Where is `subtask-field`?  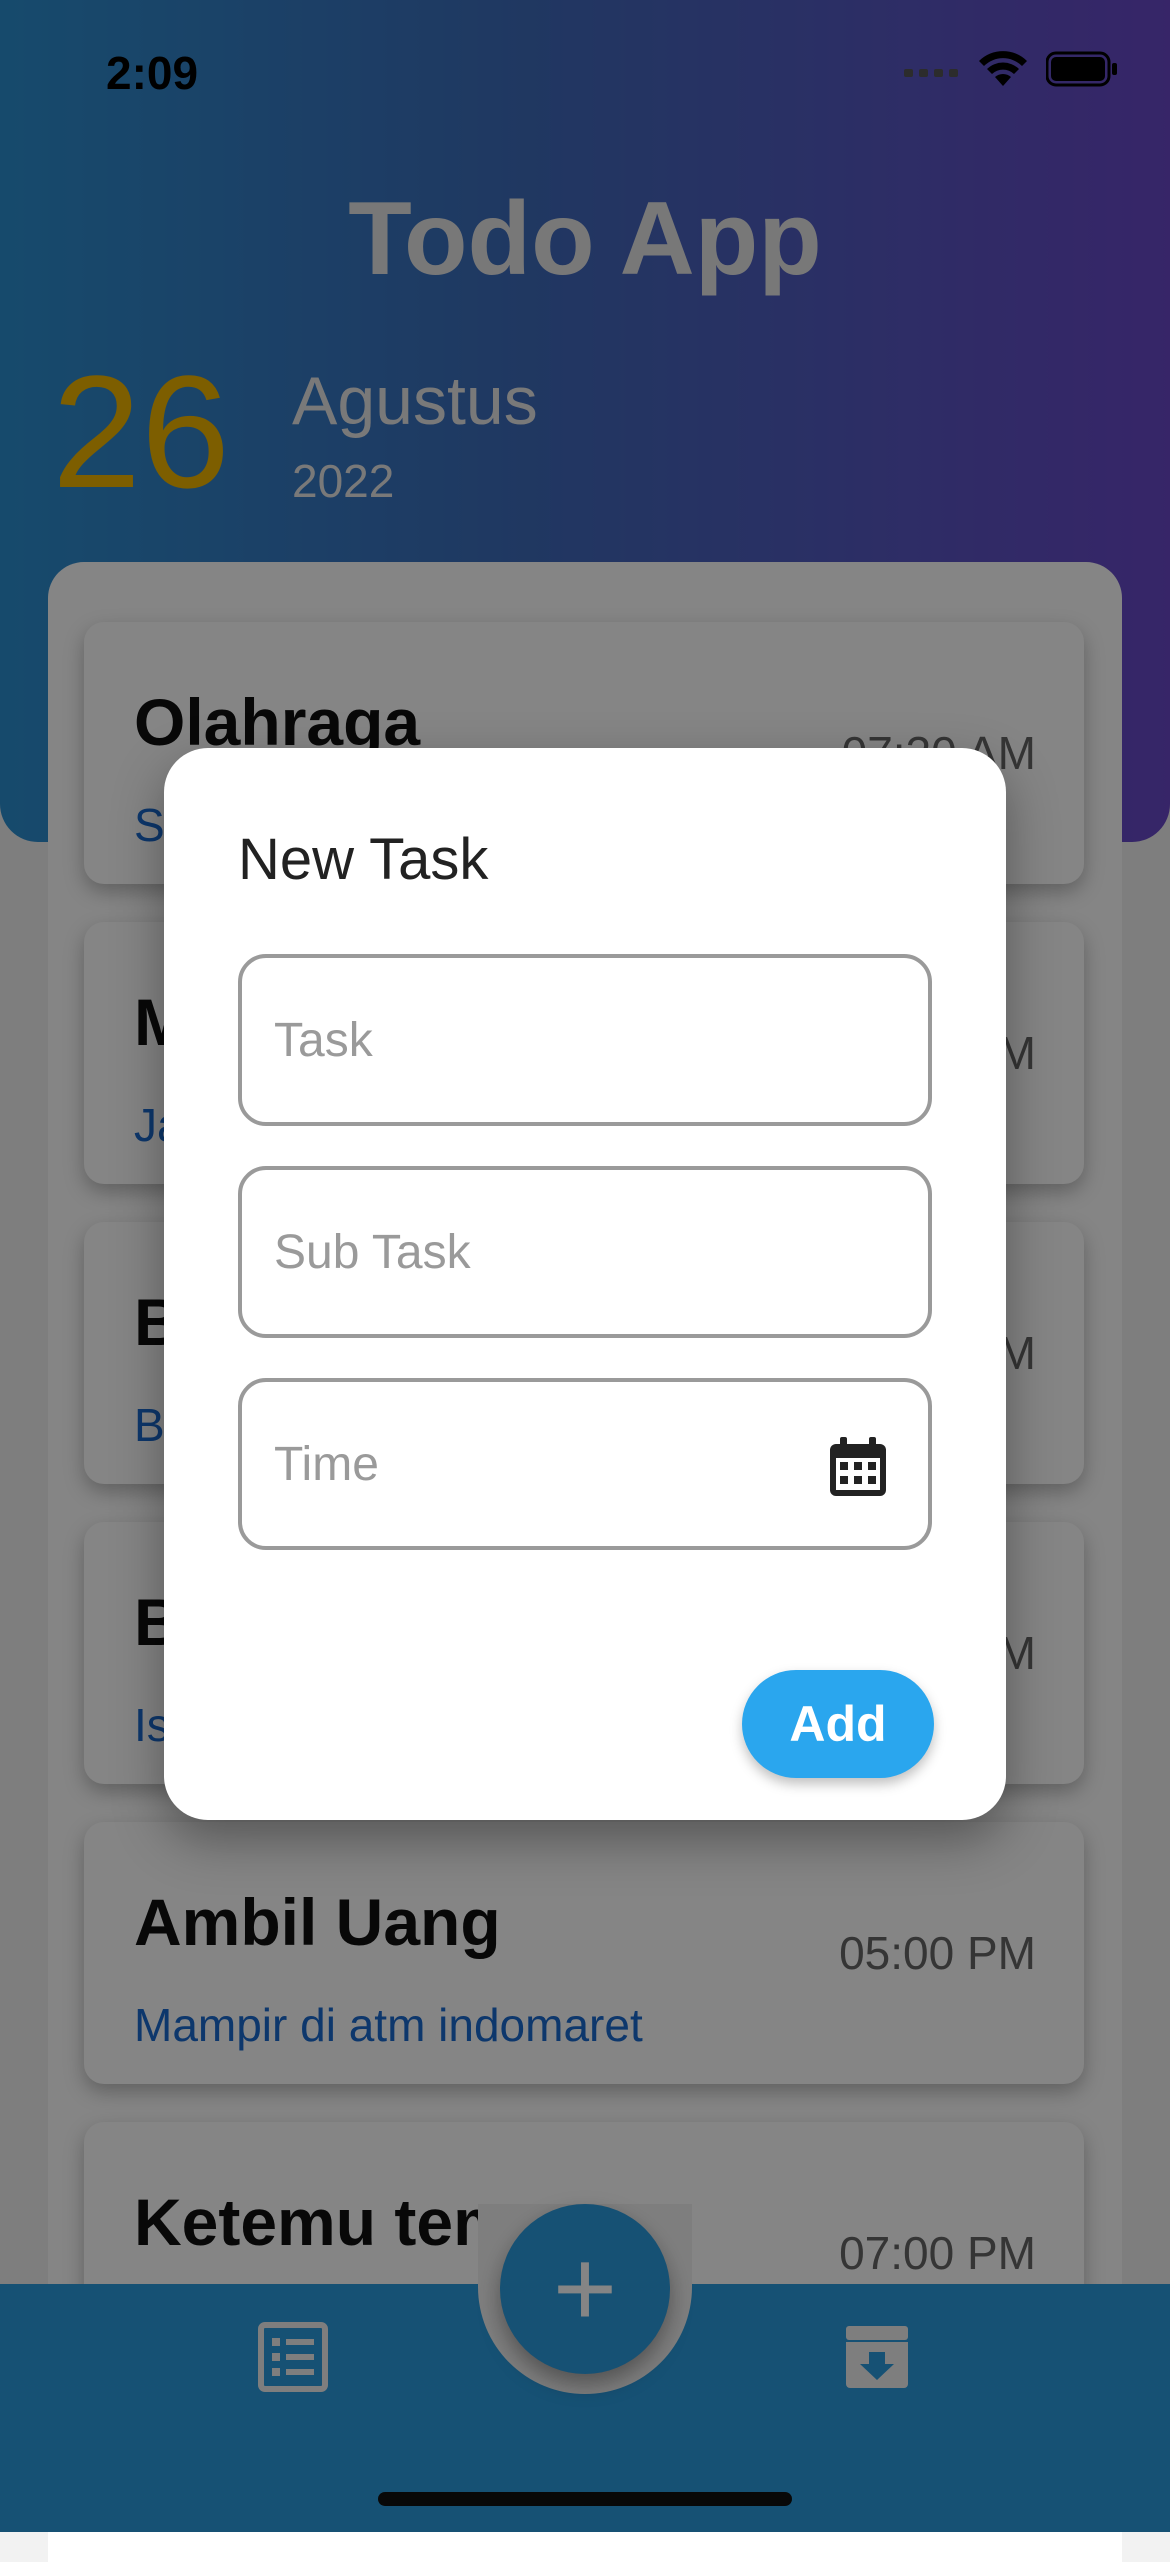
subtask-field is located at coordinates (585, 1252).